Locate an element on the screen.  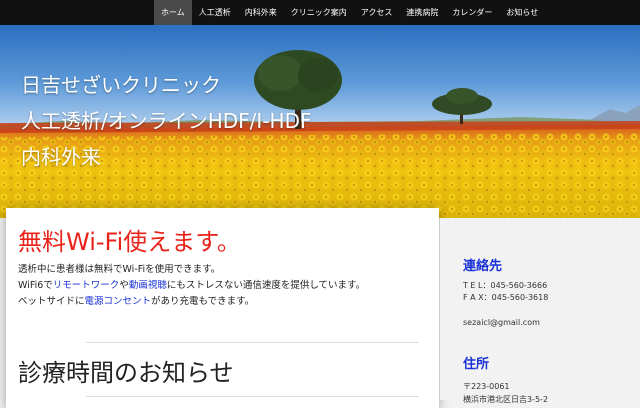
para3-text-a: ベットサイドに is located at coordinates (51, 301).